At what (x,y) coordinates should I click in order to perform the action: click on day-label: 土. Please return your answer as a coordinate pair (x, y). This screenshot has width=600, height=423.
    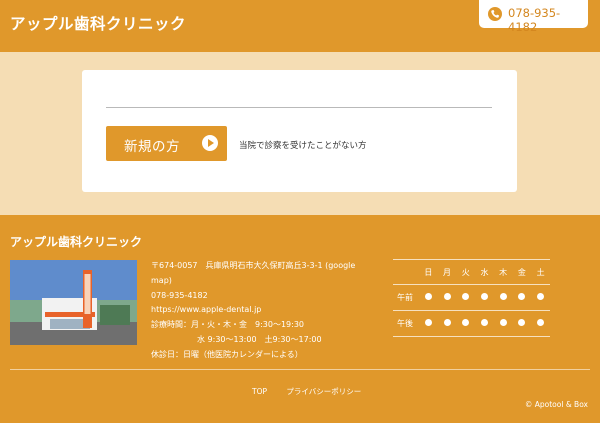
    Looking at the image, I should click on (540, 272).